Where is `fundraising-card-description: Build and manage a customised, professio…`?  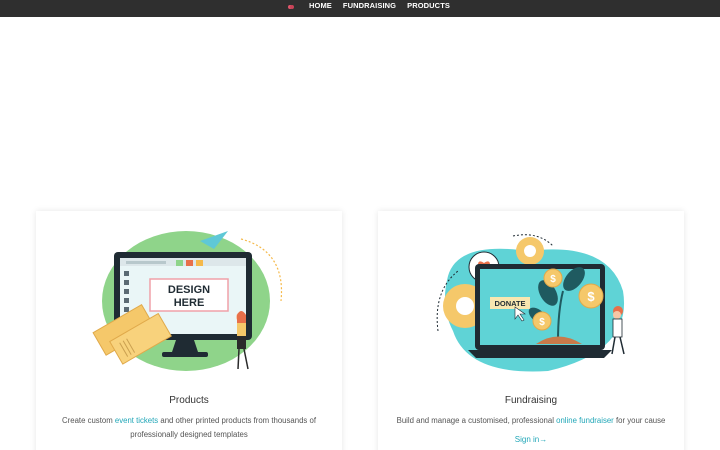 fundraising-card-description: Build and manage a customised, professio… is located at coordinates (531, 421).